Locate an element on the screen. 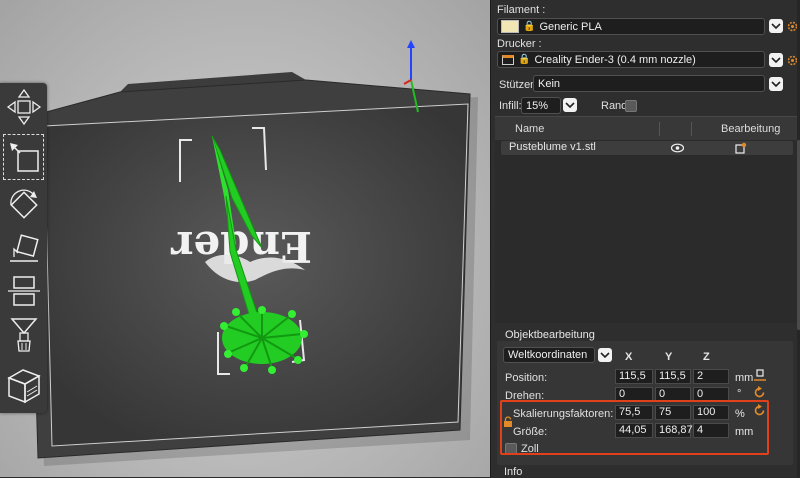 The width and height of the screenshot is (800, 478). move-tool is located at coordinates (23, 107).